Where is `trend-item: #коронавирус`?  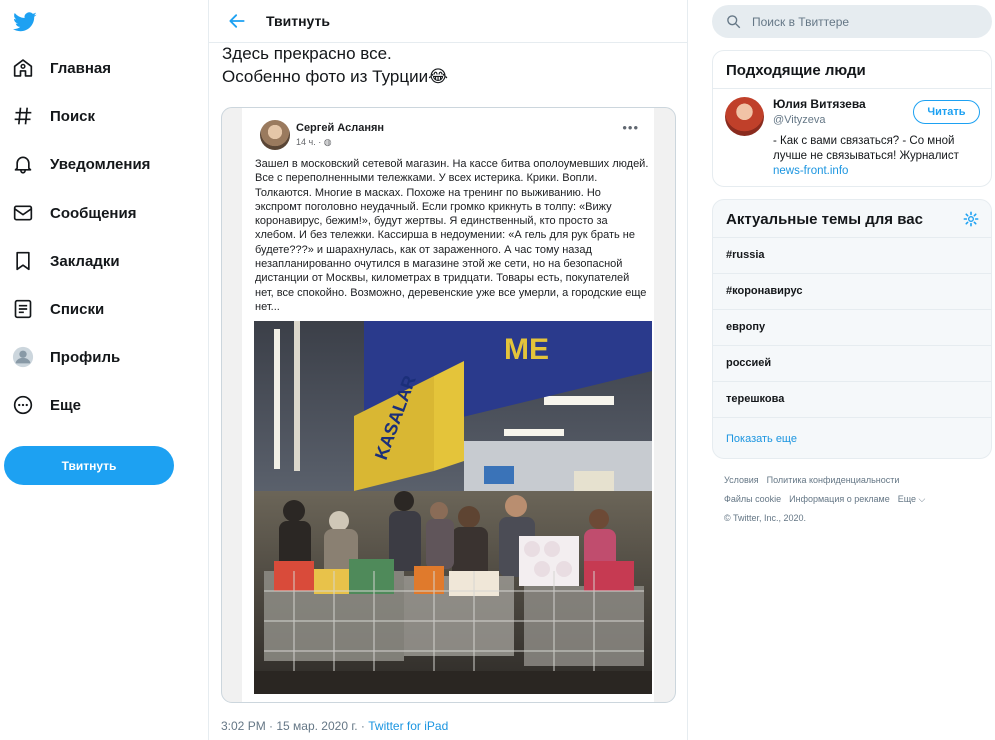 trend-item: #коронавирус is located at coordinates (852, 291).